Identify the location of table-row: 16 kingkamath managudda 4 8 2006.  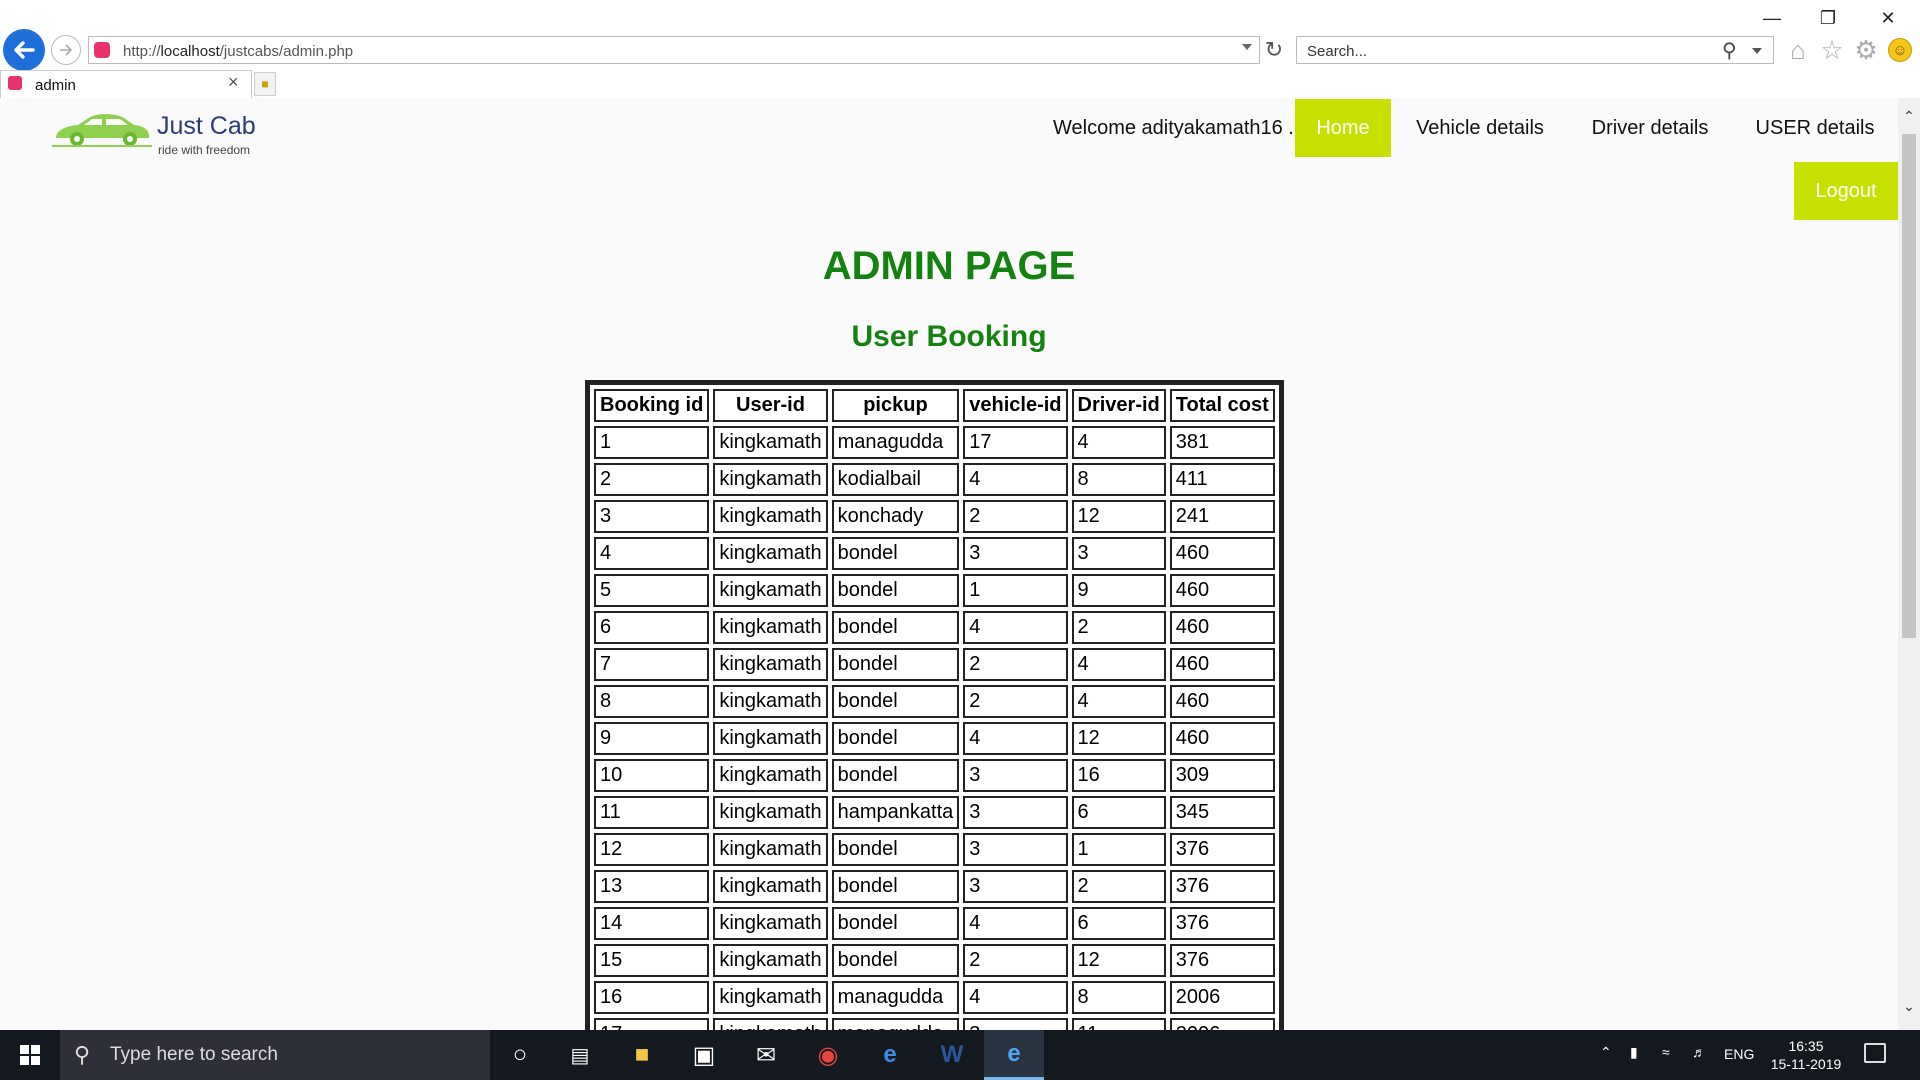
(934, 997).